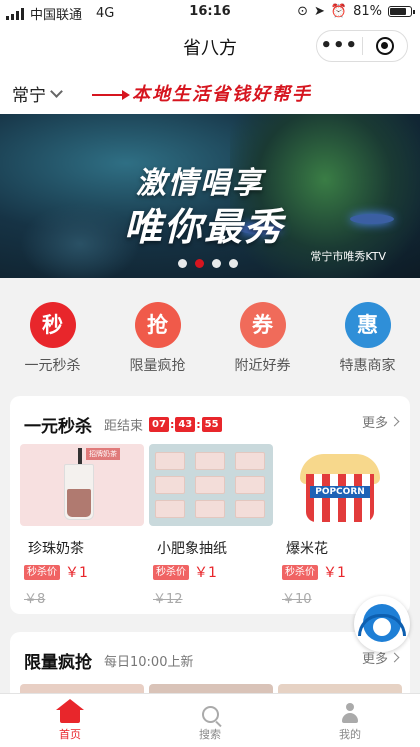  What do you see at coordinates (70, 711) in the screenshot?
I see `home-icon` at bounding box center [70, 711].